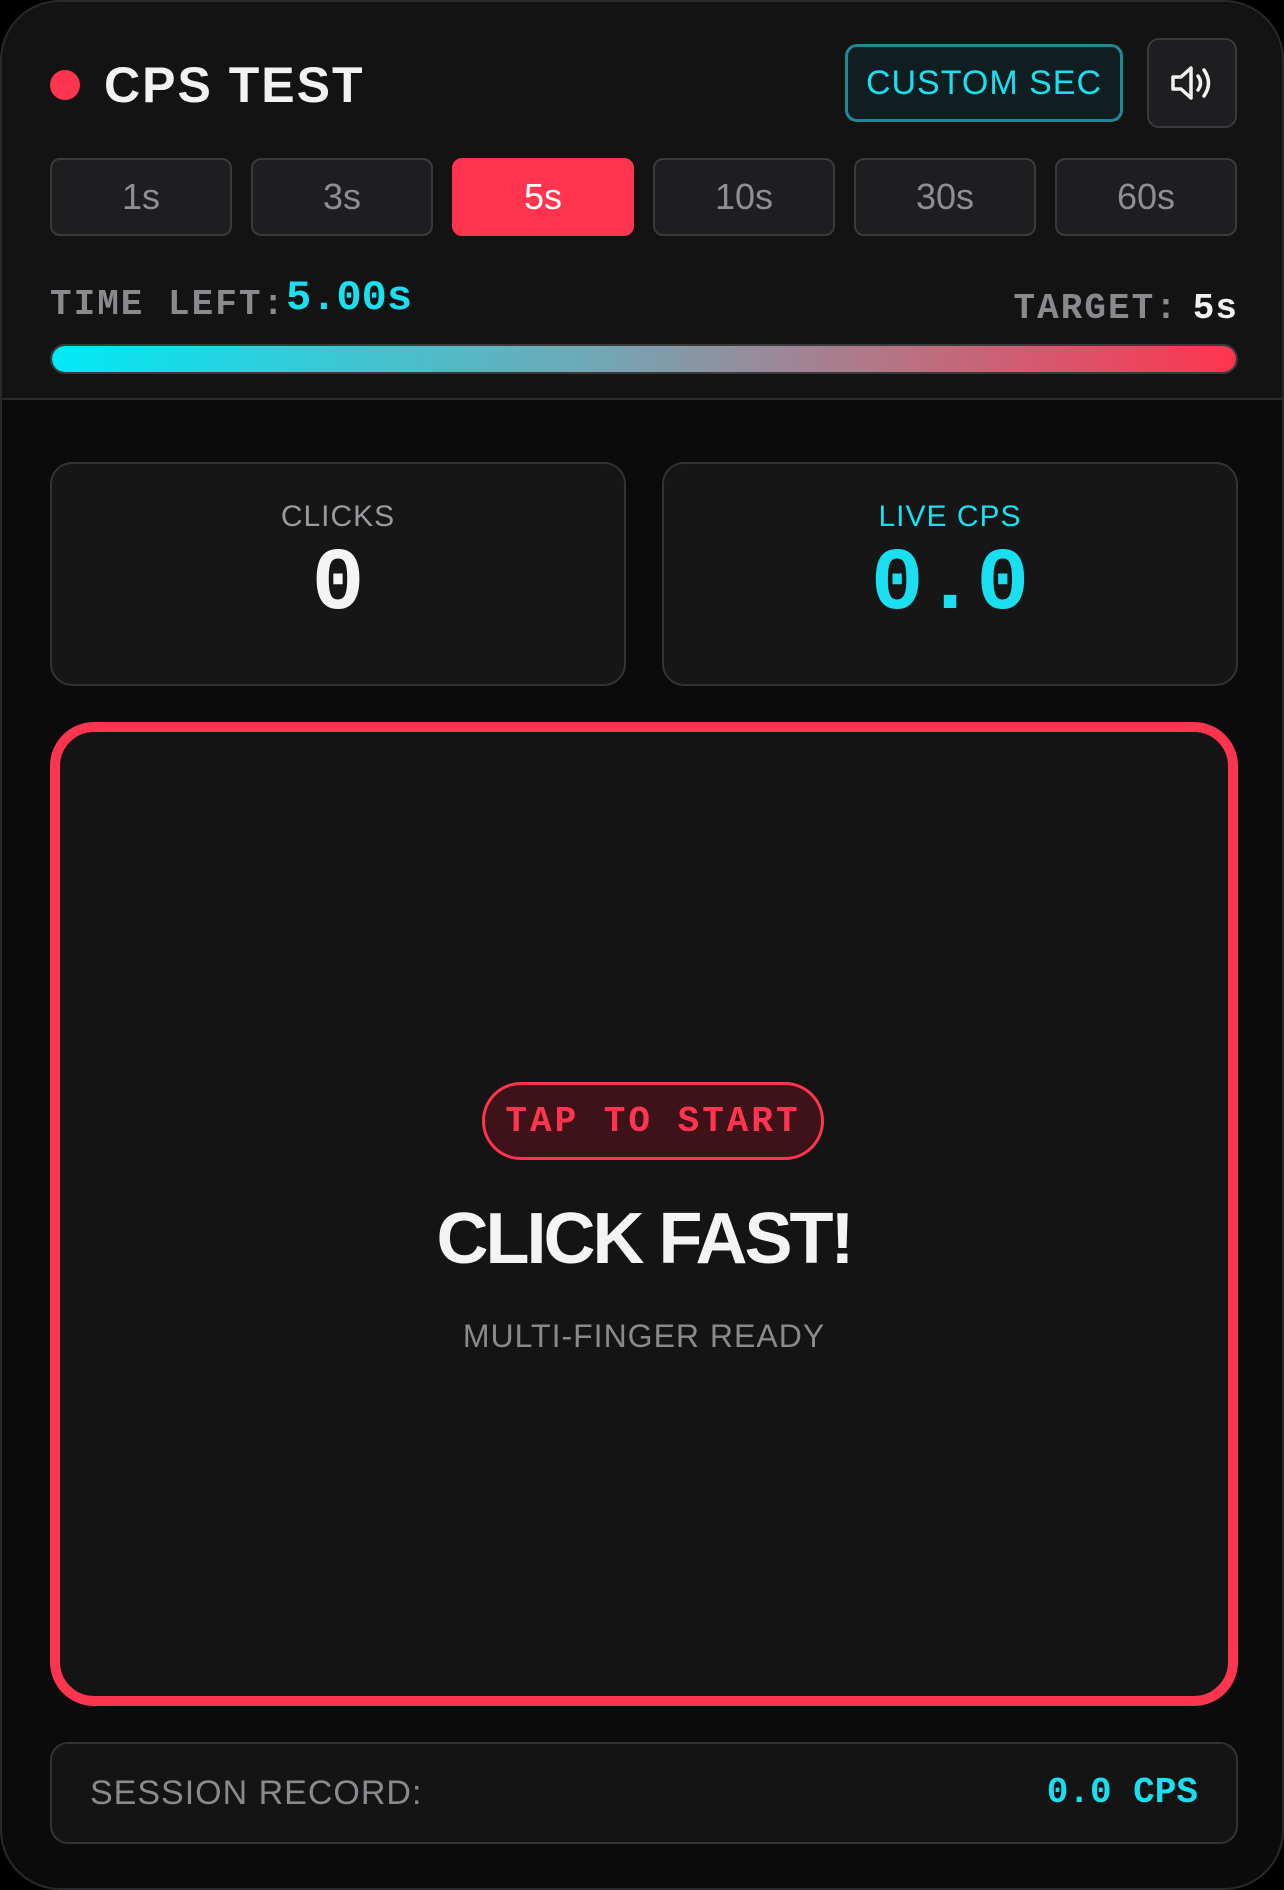 The height and width of the screenshot is (1890, 1284). I want to click on time-progress-bar, so click(644, 359).